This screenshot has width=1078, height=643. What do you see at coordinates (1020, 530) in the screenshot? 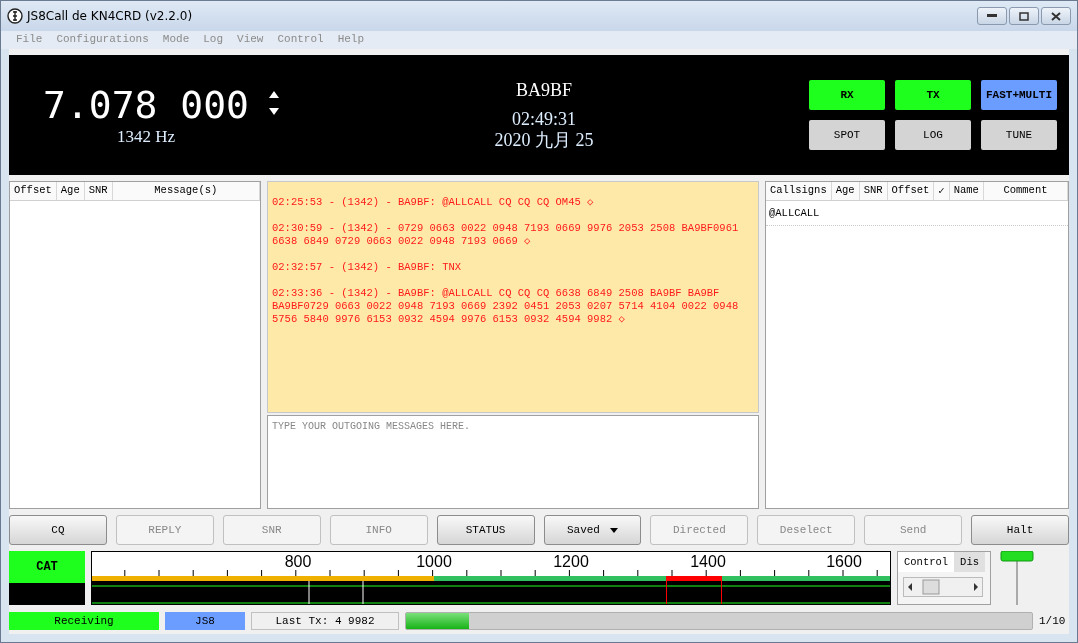
I see `action-button: Halt` at bounding box center [1020, 530].